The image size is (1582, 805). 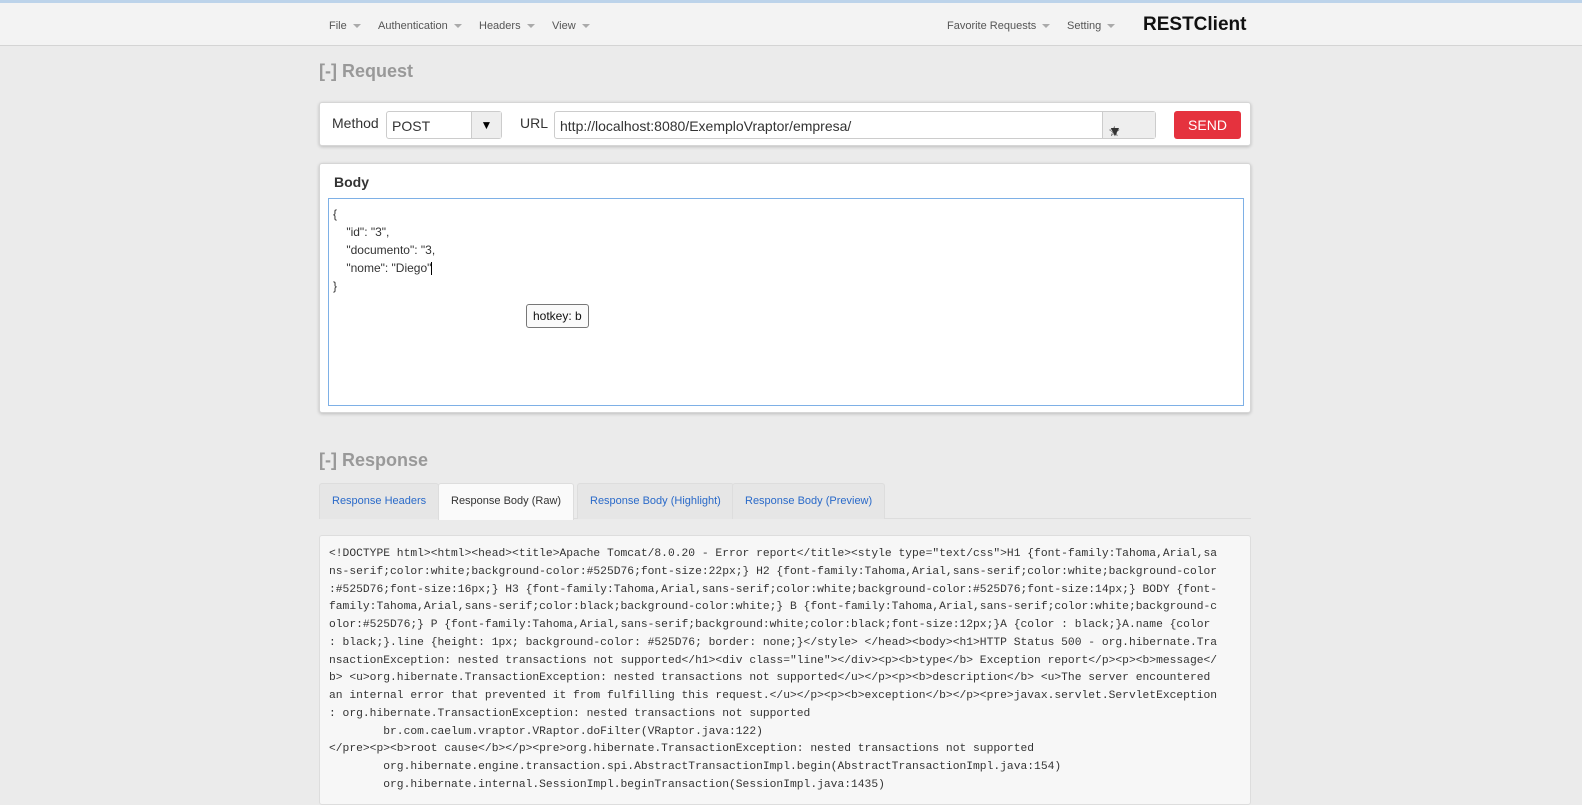 What do you see at coordinates (500, 26) in the screenshot?
I see `menu-label: Headers` at bounding box center [500, 26].